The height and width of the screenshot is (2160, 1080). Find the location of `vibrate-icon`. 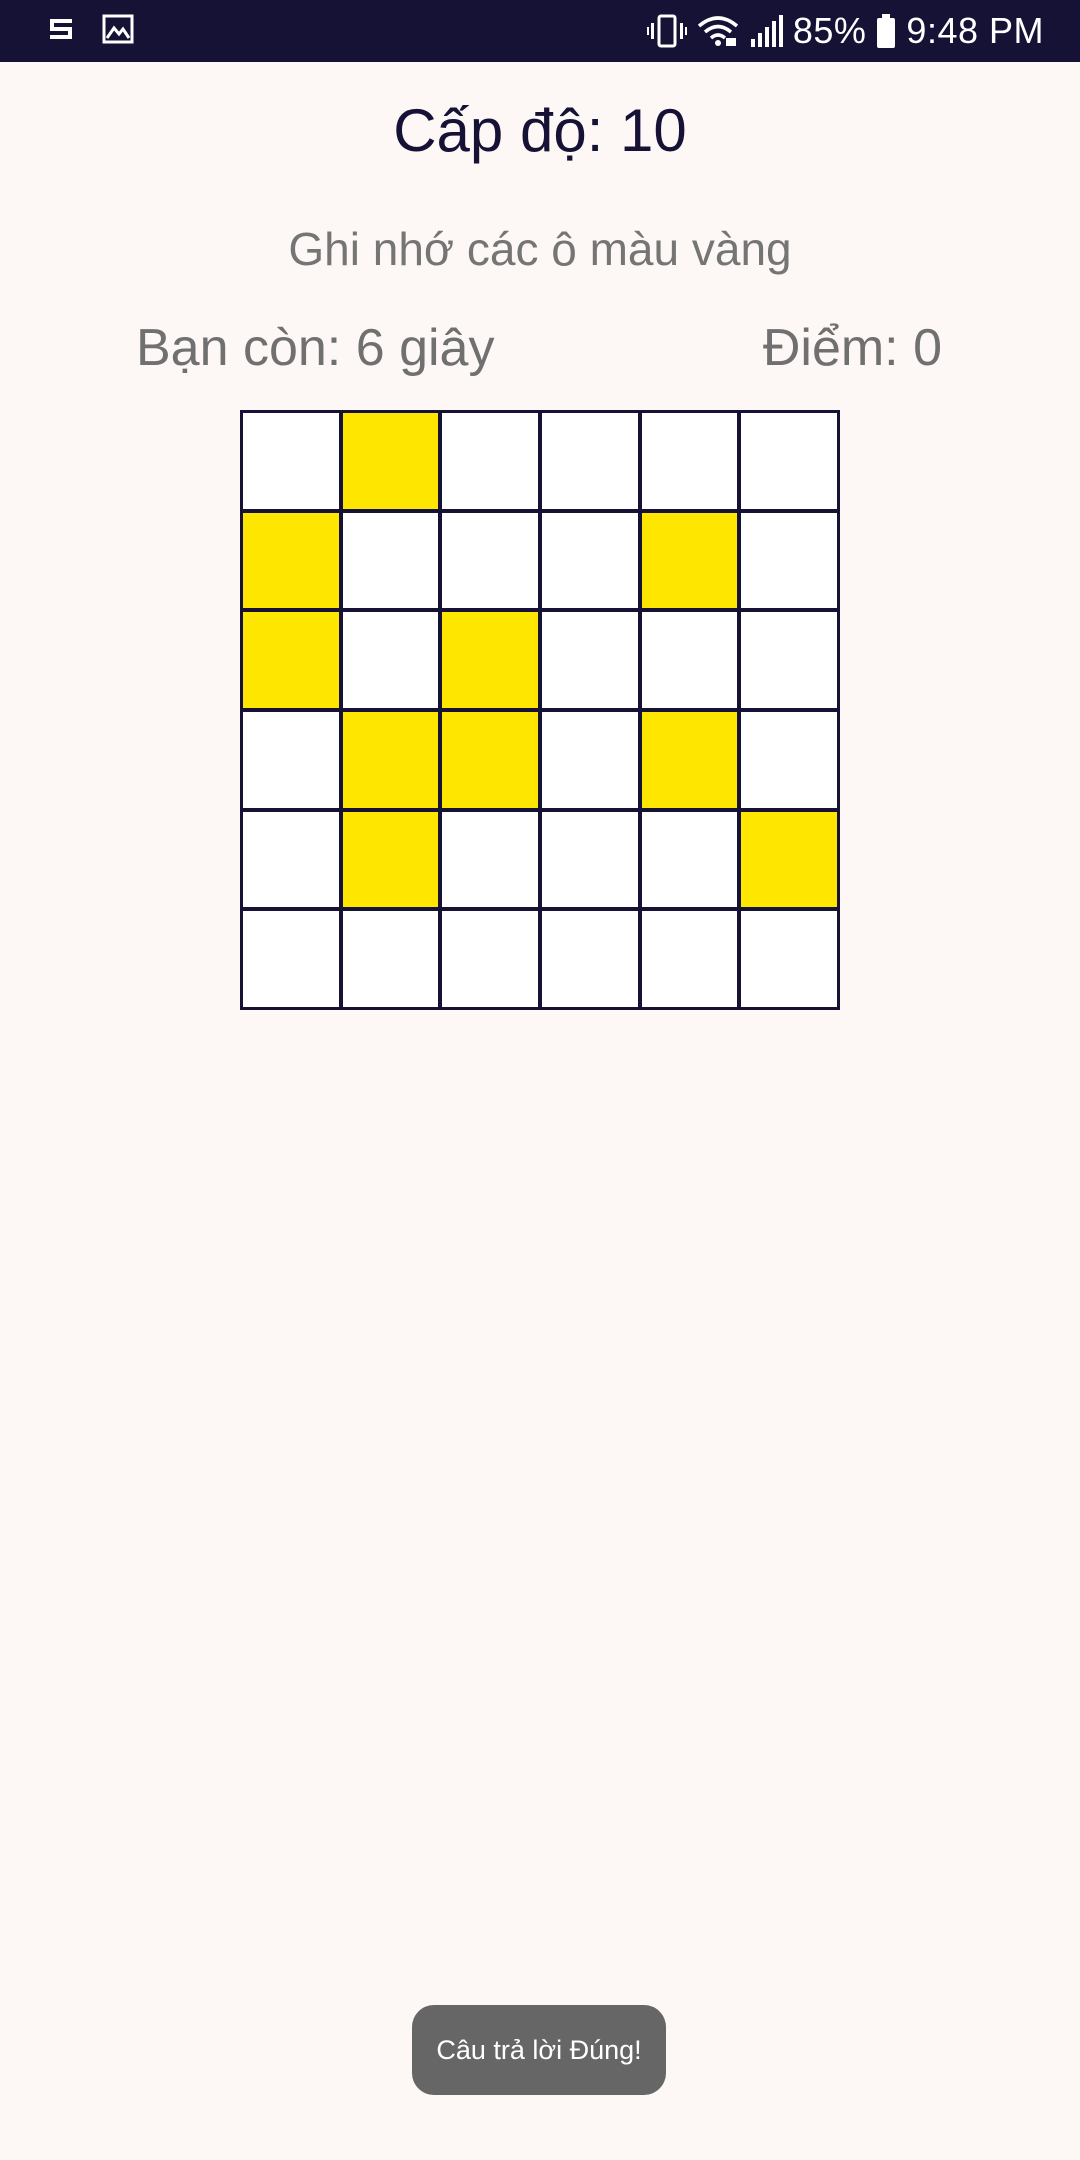

vibrate-icon is located at coordinates (666, 31).